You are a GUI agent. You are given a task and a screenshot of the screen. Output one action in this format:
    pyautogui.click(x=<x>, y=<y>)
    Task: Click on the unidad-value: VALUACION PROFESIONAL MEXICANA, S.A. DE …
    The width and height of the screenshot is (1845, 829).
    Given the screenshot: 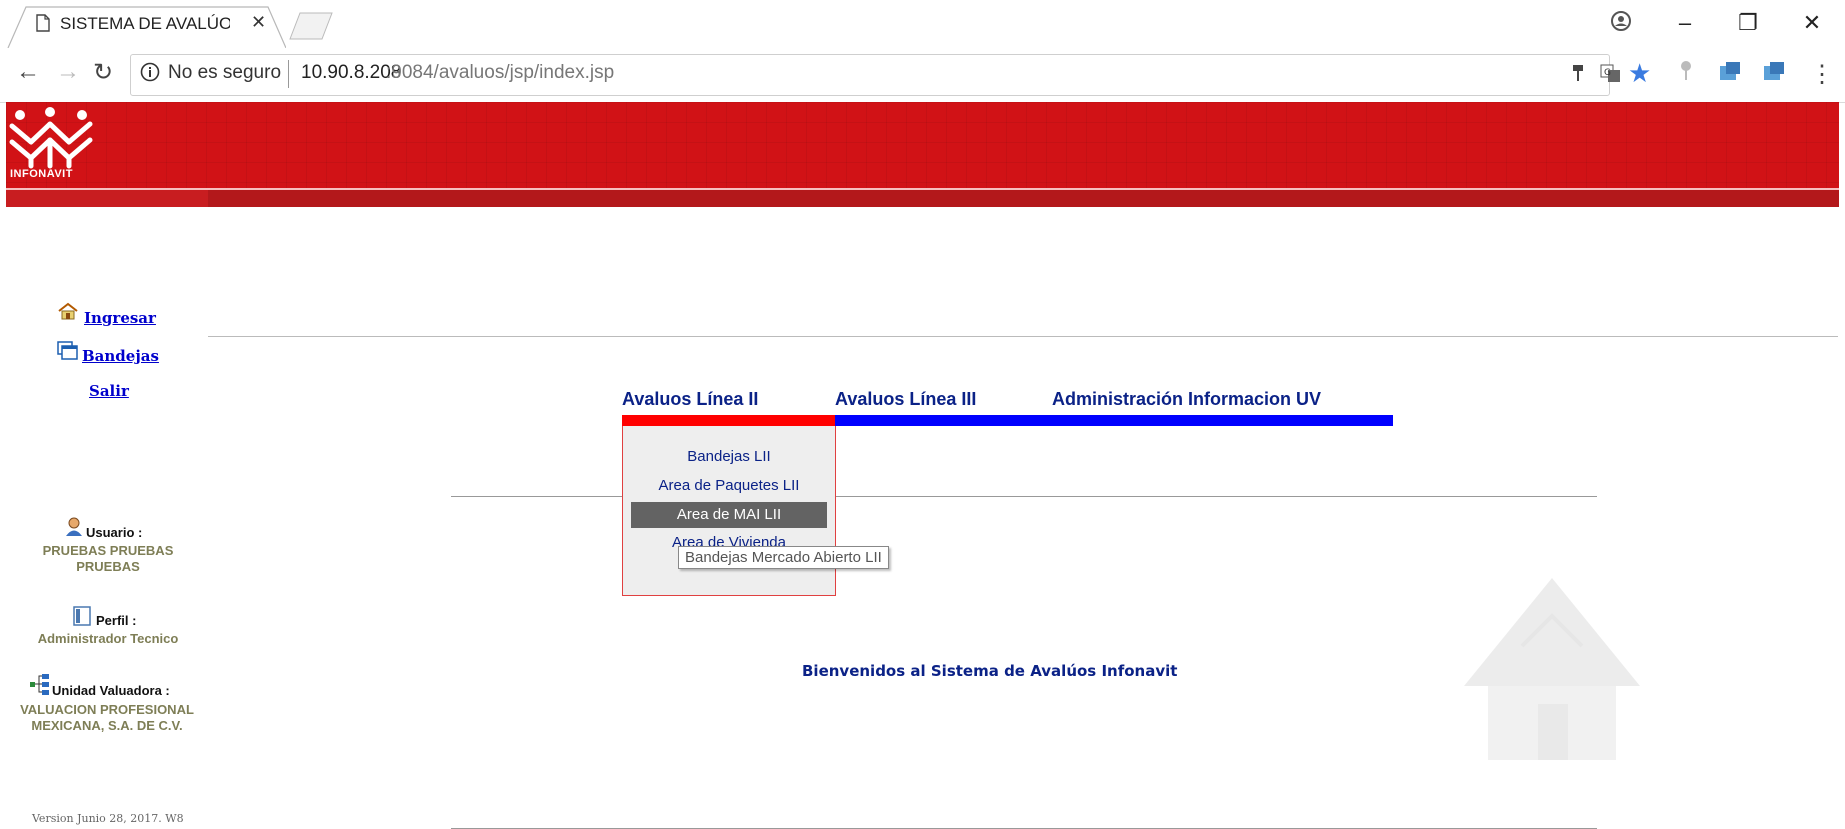 What is the action you would take?
    pyautogui.click(x=107, y=717)
    